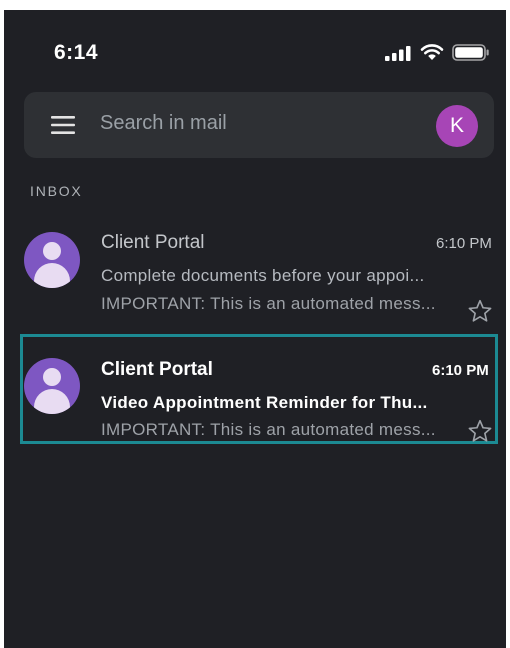  What do you see at coordinates (76, 52) in the screenshot?
I see `status-time: 6:14` at bounding box center [76, 52].